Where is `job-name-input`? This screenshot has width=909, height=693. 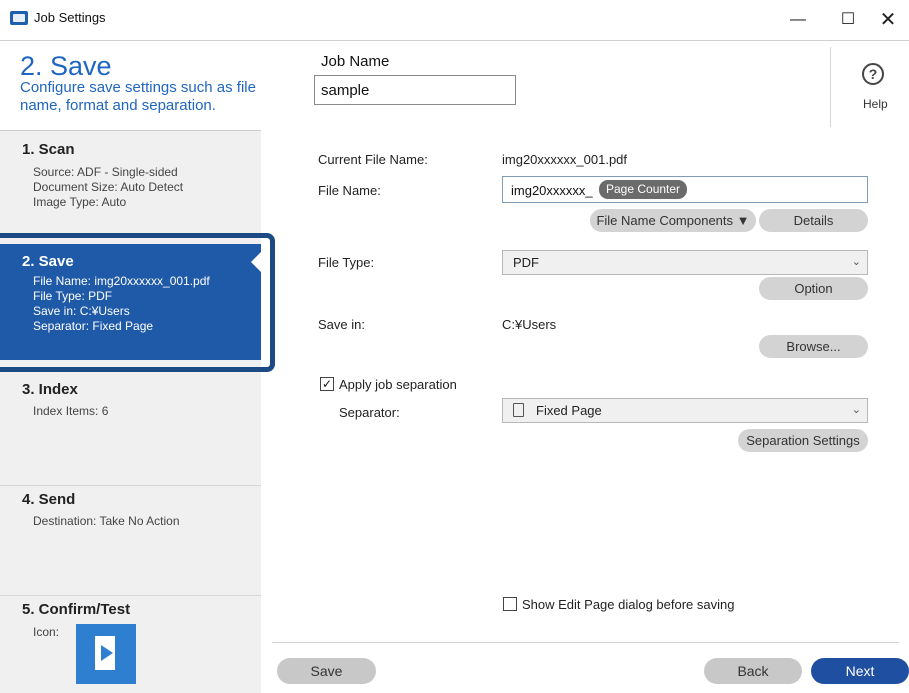 job-name-input is located at coordinates (415, 90).